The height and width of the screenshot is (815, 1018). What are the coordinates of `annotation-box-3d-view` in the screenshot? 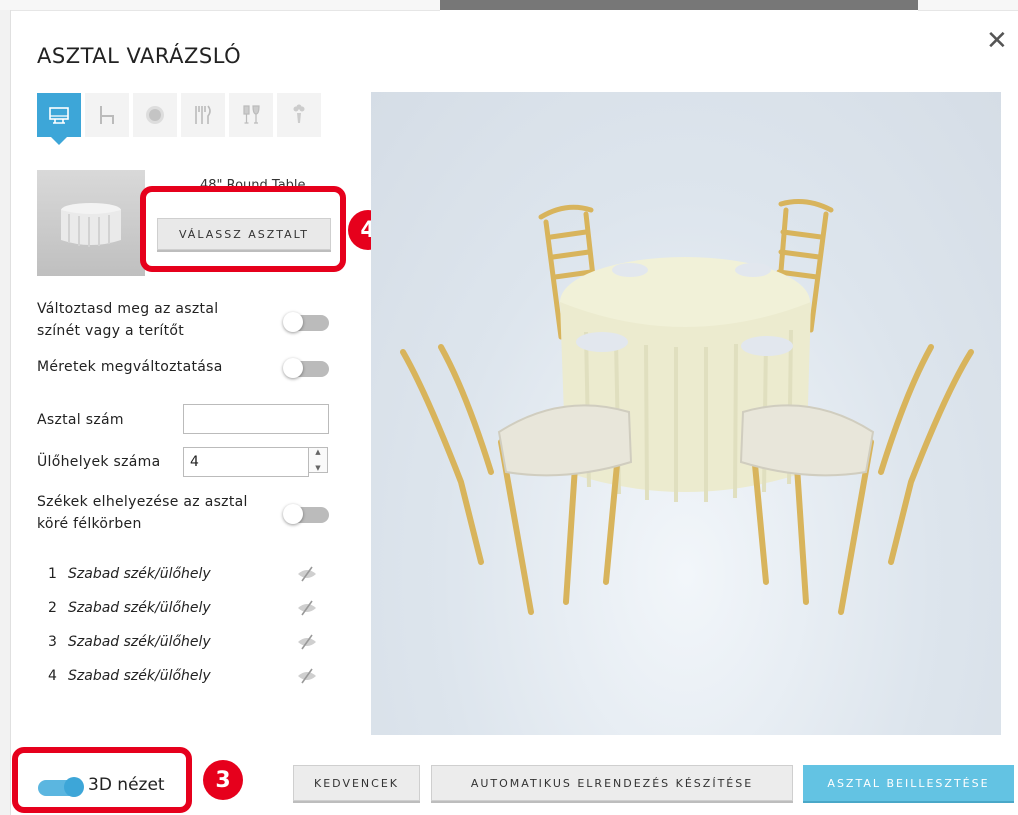 It's located at (102, 780).